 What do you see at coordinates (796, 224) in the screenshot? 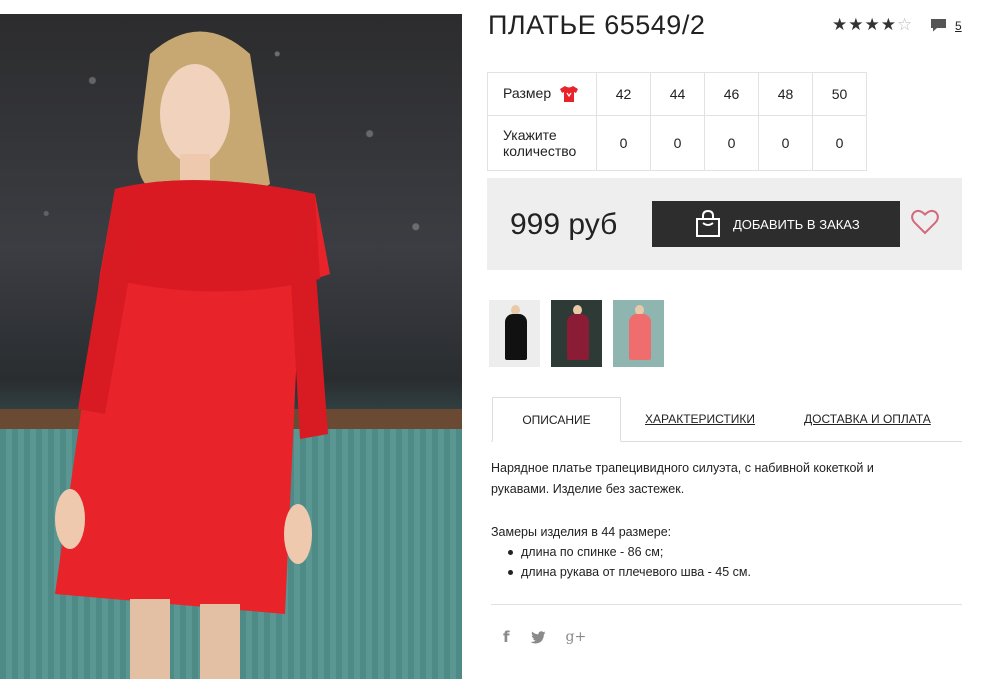
I see `add-to-order-label: ДОБАВИТЬ В ЗАКАЗ` at bounding box center [796, 224].